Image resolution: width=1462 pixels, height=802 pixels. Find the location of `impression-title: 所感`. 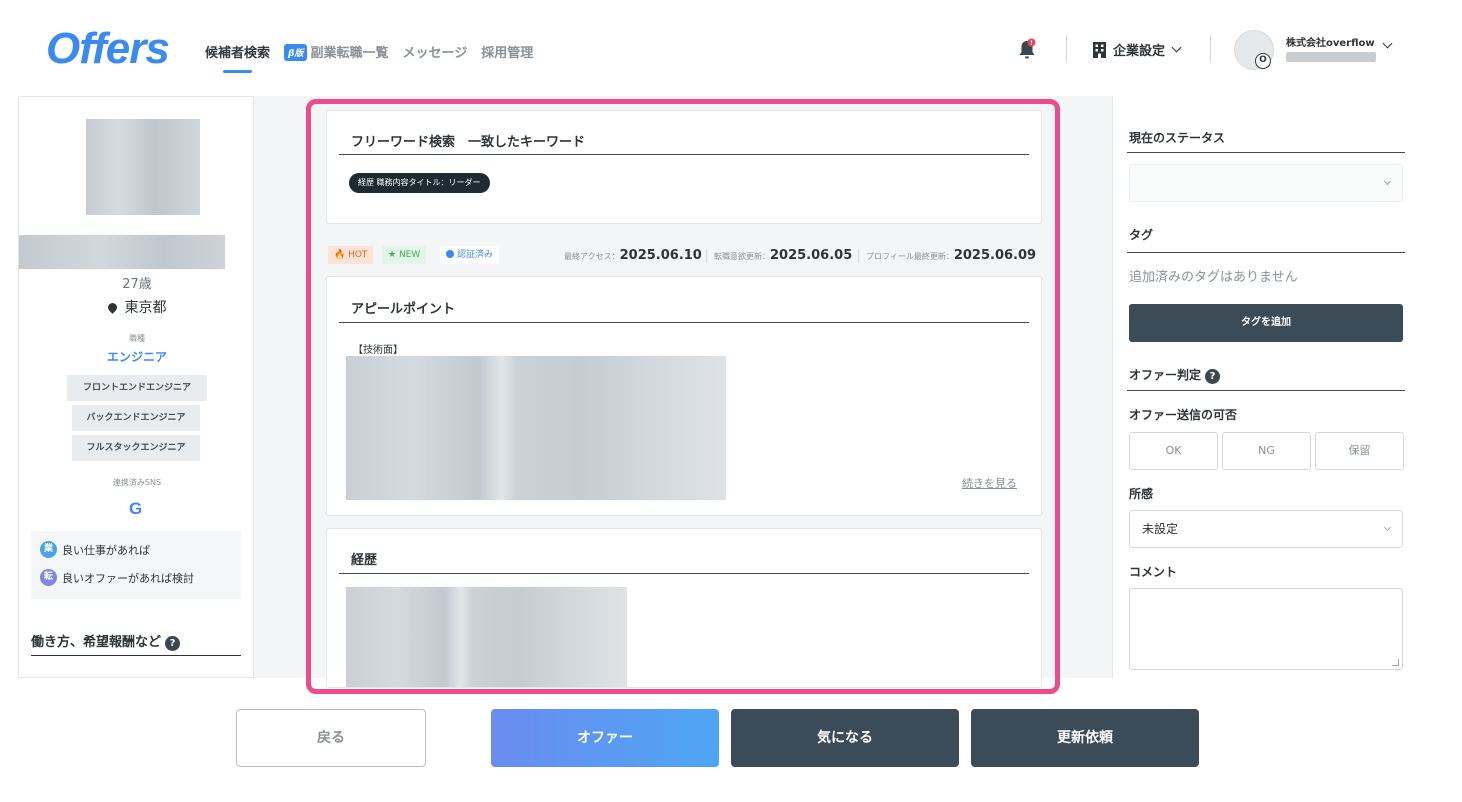

impression-title: 所感 is located at coordinates (1141, 494).